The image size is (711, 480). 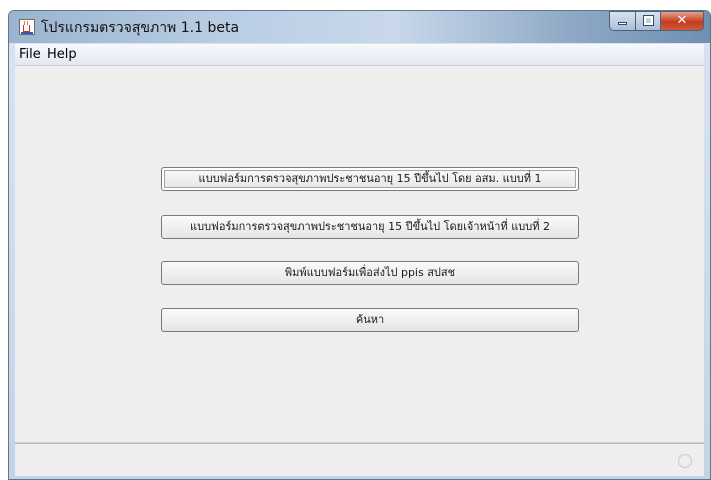 What do you see at coordinates (27, 33) in the screenshot?
I see `java-cup-saucer` at bounding box center [27, 33].